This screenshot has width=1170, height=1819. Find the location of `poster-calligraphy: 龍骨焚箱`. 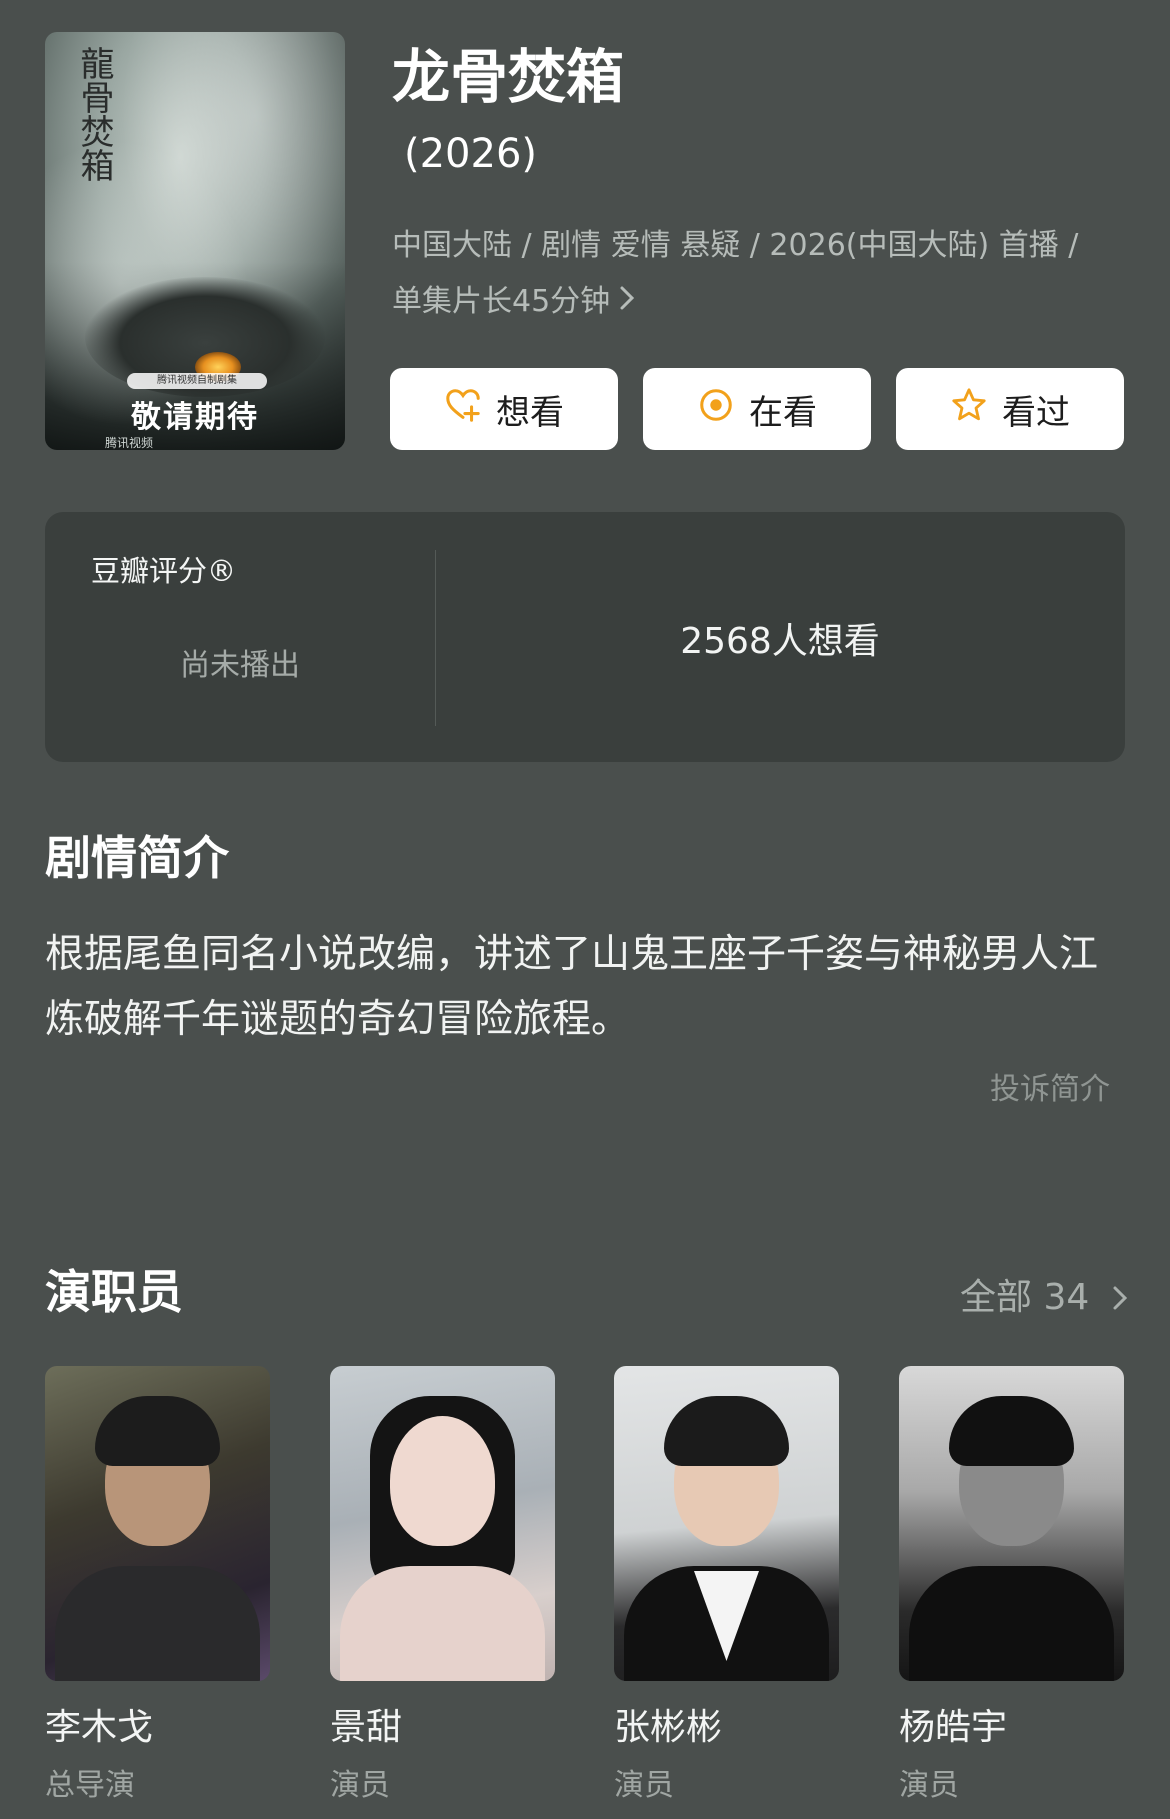

poster-calligraphy: 龍骨焚箱 is located at coordinates (94, 114).